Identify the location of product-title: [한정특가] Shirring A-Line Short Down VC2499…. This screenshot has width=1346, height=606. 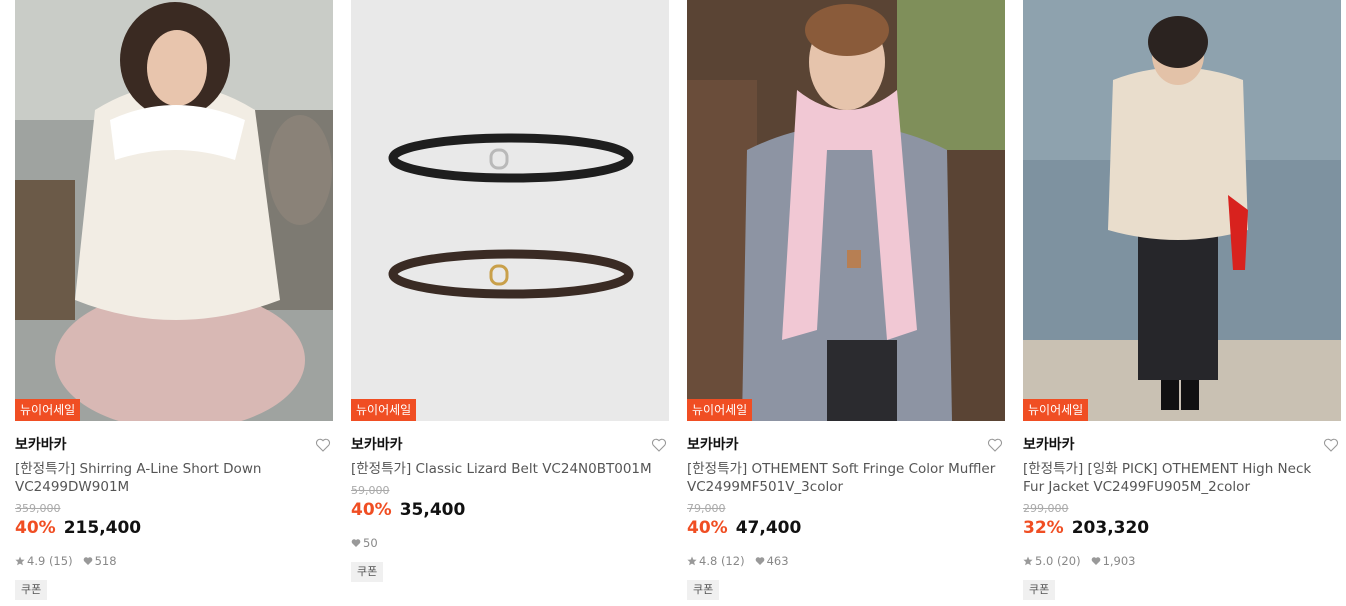
(170, 478).